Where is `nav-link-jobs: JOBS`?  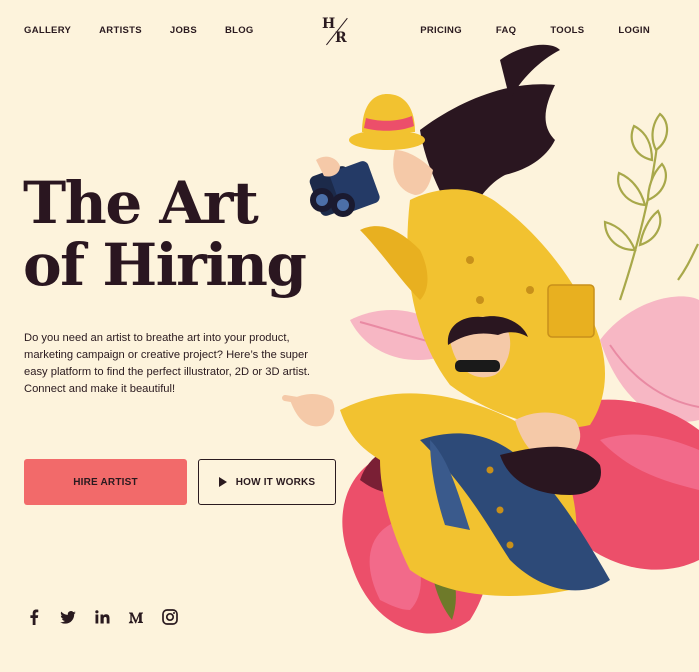
nav-link-jobs: JOBS is located at coordinates (183, 30).